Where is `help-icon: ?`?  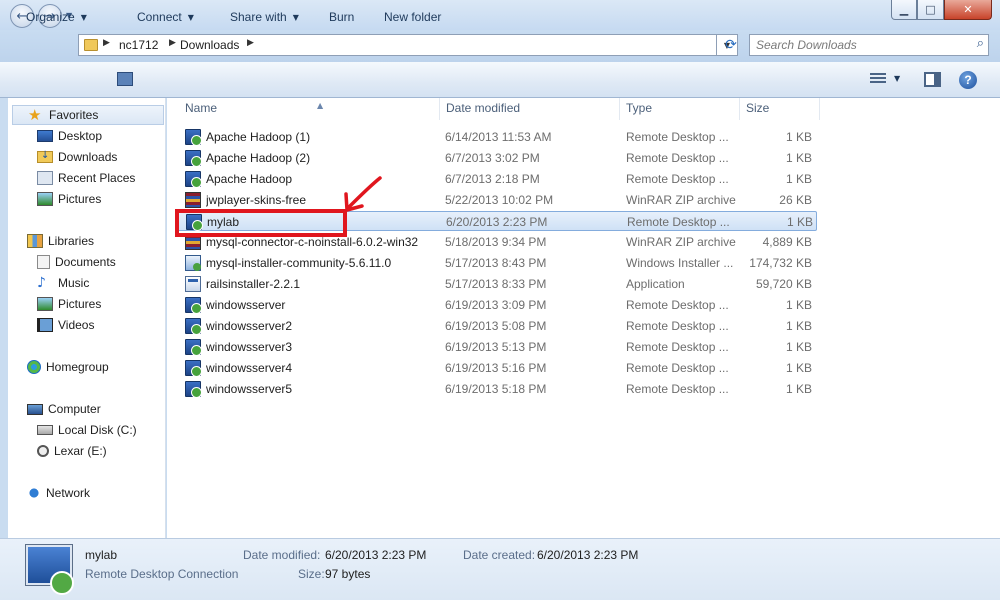 help-icon: ? is located at coordinates (968, 80).